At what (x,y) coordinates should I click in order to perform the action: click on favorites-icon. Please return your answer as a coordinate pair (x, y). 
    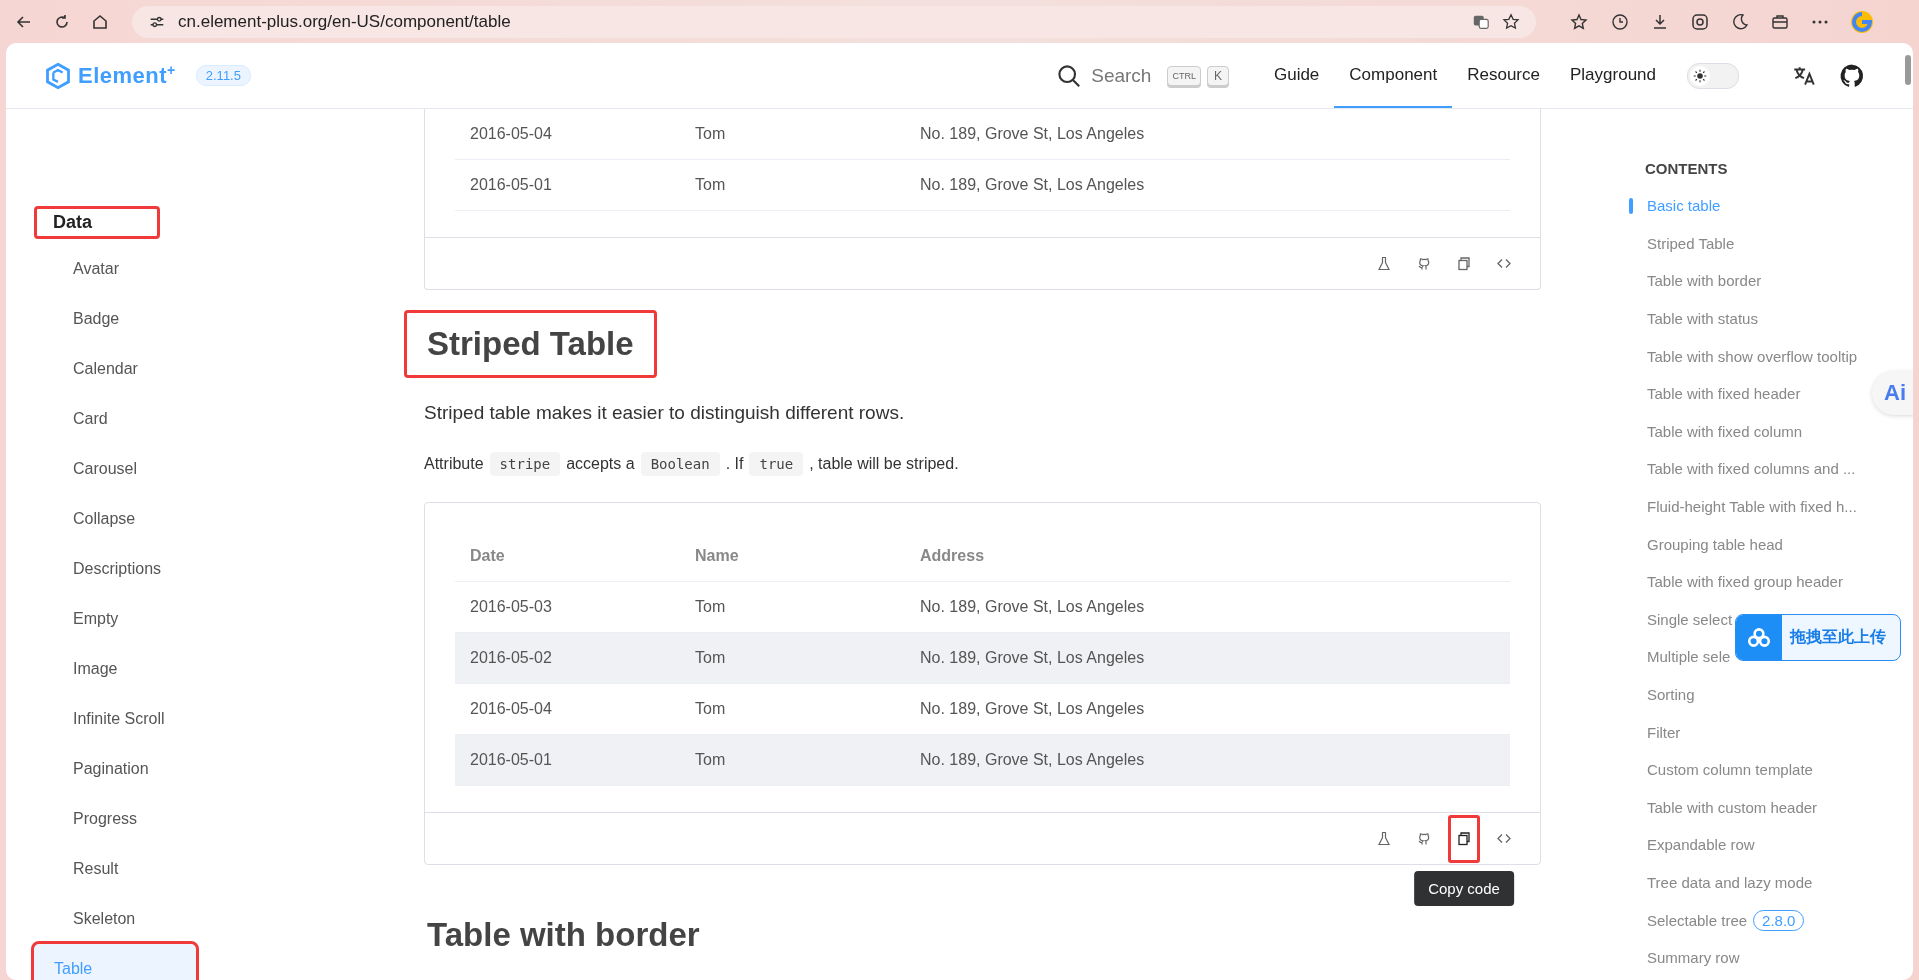
    Looking at the image, I should click on (1580, 21).